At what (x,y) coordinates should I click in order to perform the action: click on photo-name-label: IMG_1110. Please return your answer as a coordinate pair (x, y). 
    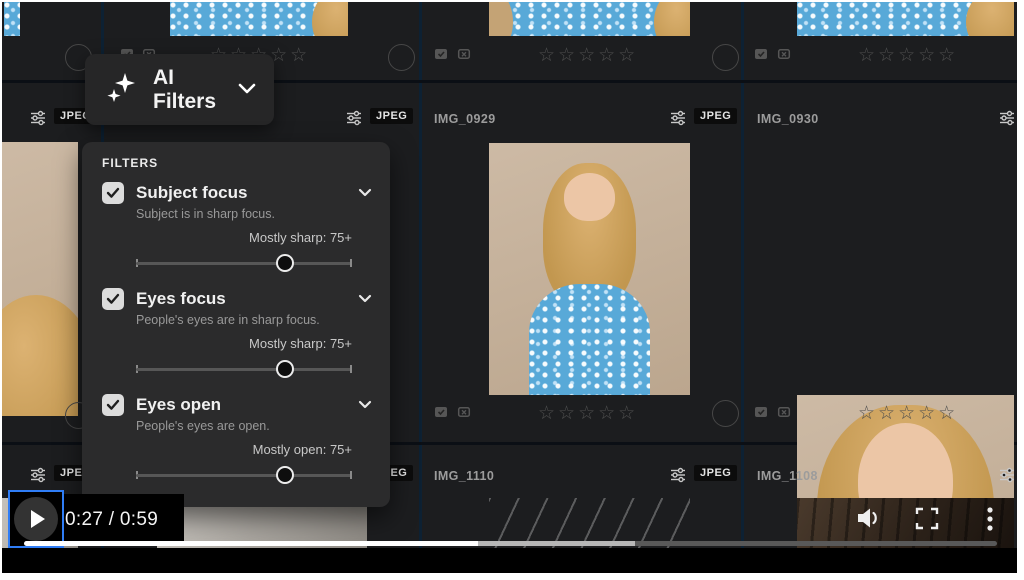
    Looking at the image, I should click on (464, 476).